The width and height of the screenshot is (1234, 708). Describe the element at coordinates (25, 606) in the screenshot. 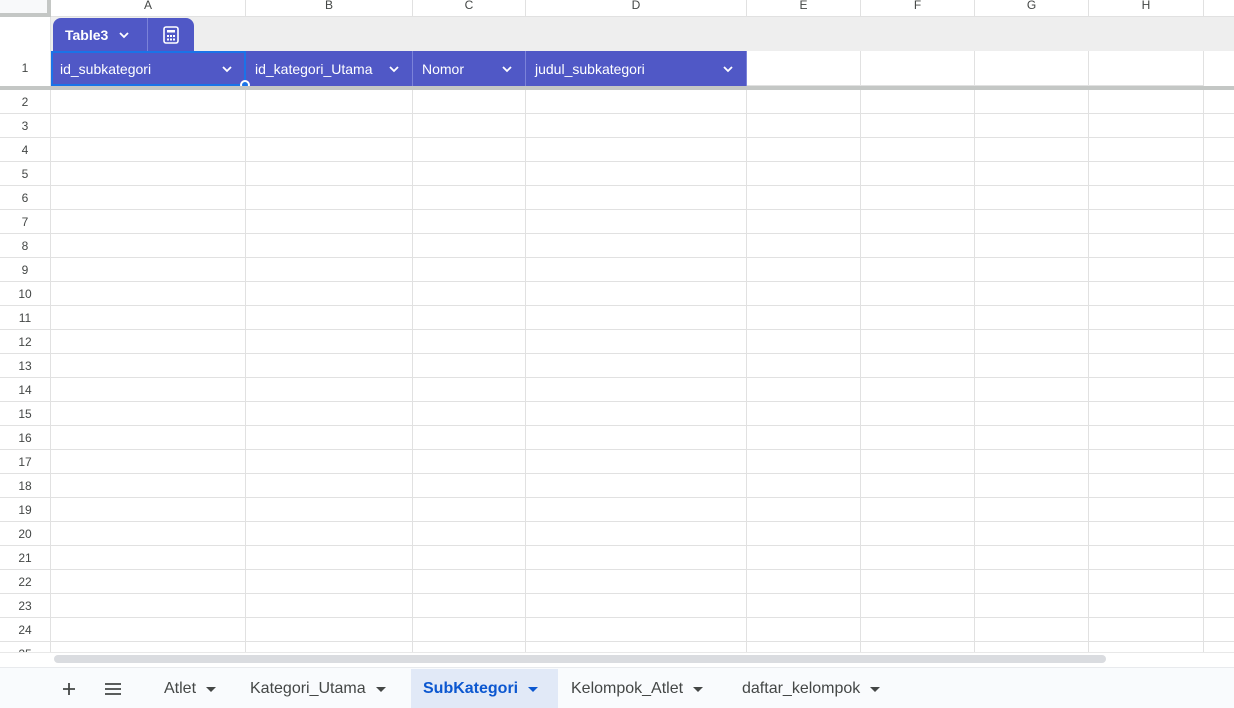

I see `row-number: 23` at that location.